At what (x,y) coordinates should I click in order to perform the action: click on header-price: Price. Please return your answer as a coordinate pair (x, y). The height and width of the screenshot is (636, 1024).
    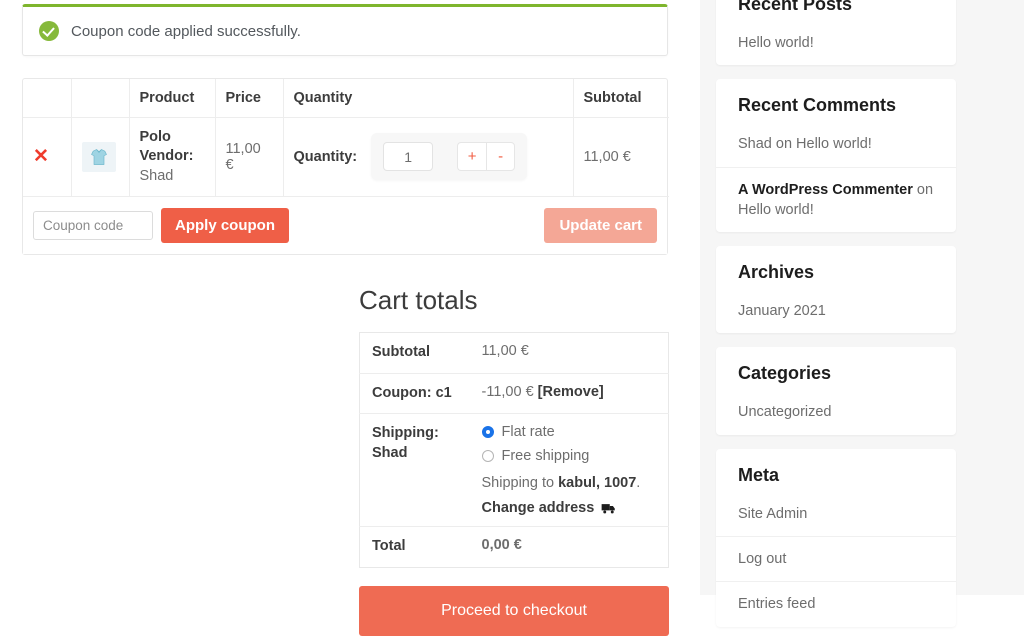
    Looking at the image, I should click on (249, 98).